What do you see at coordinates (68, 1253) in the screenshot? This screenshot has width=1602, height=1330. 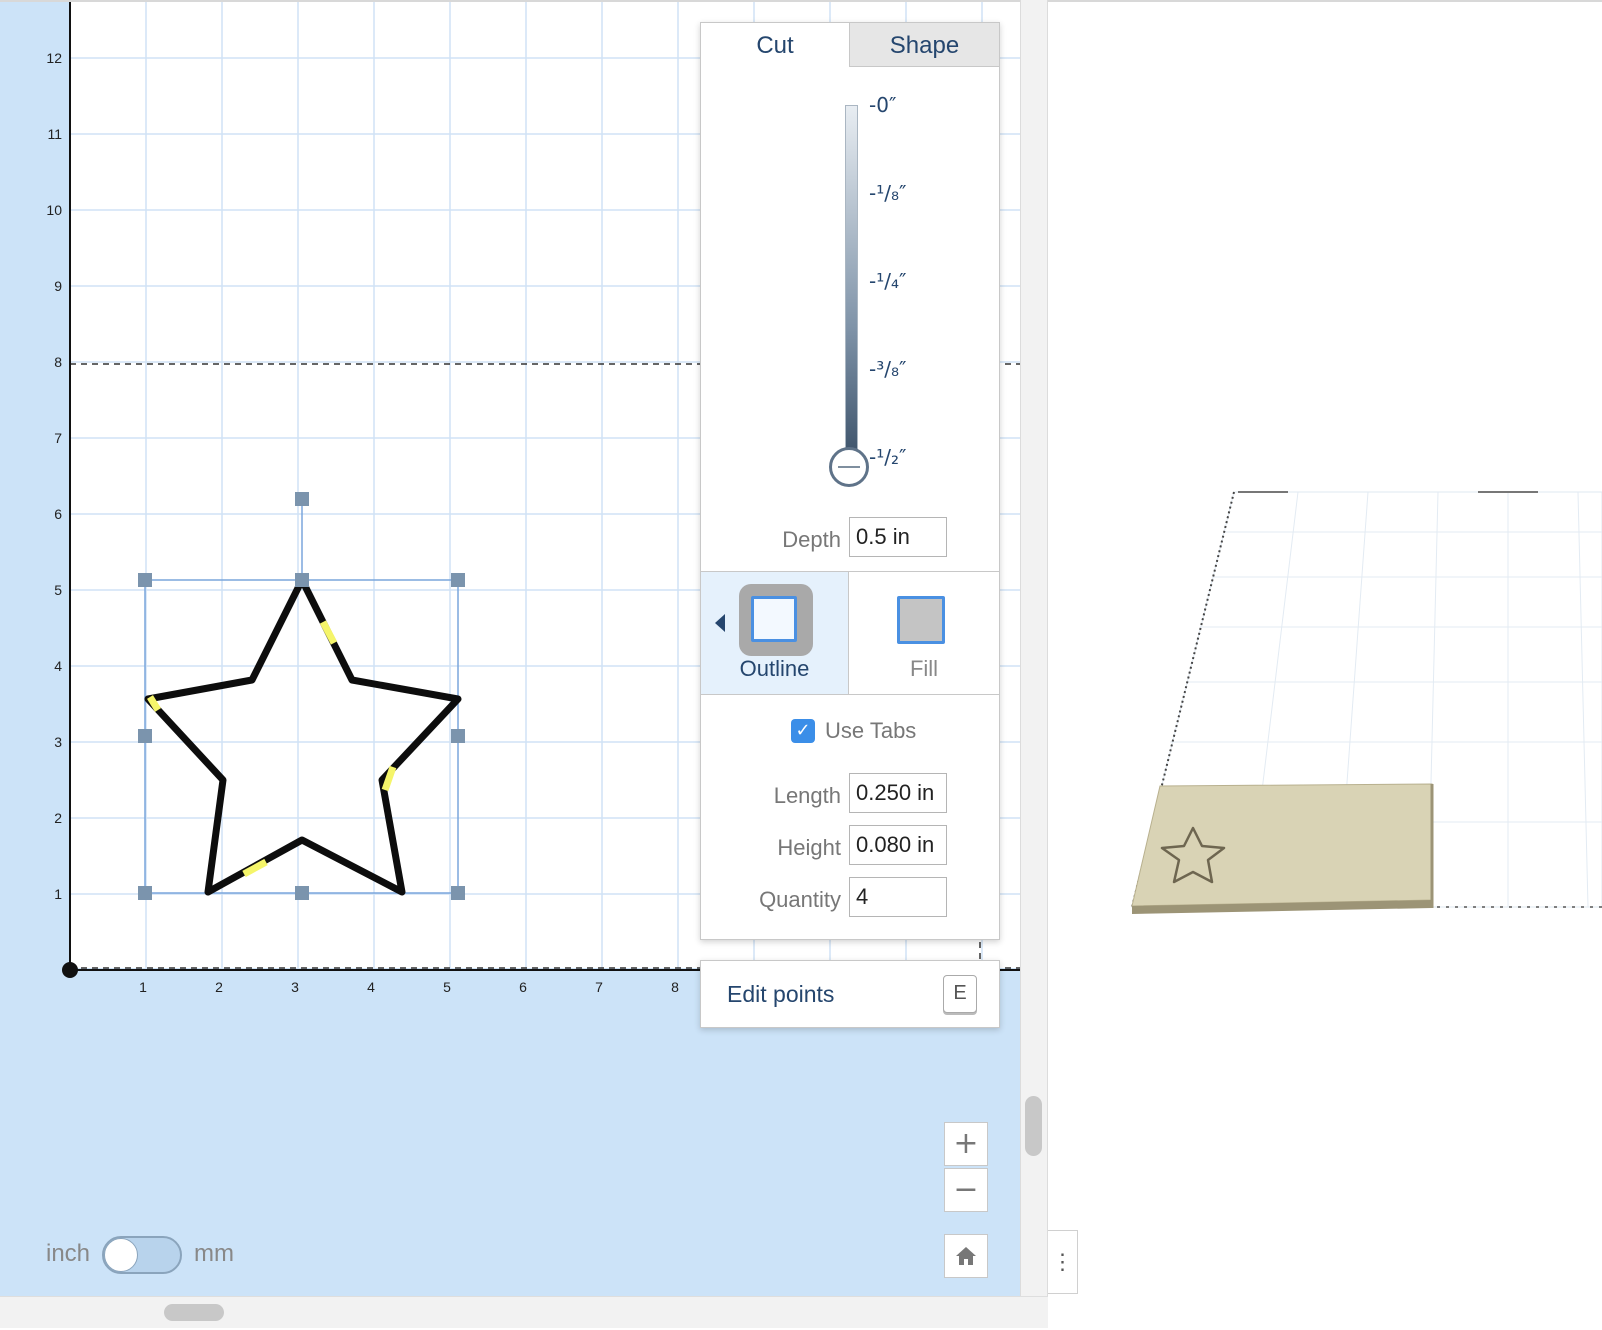 I see `unit-inch-label: inch` at bounding box center [68, 1253].